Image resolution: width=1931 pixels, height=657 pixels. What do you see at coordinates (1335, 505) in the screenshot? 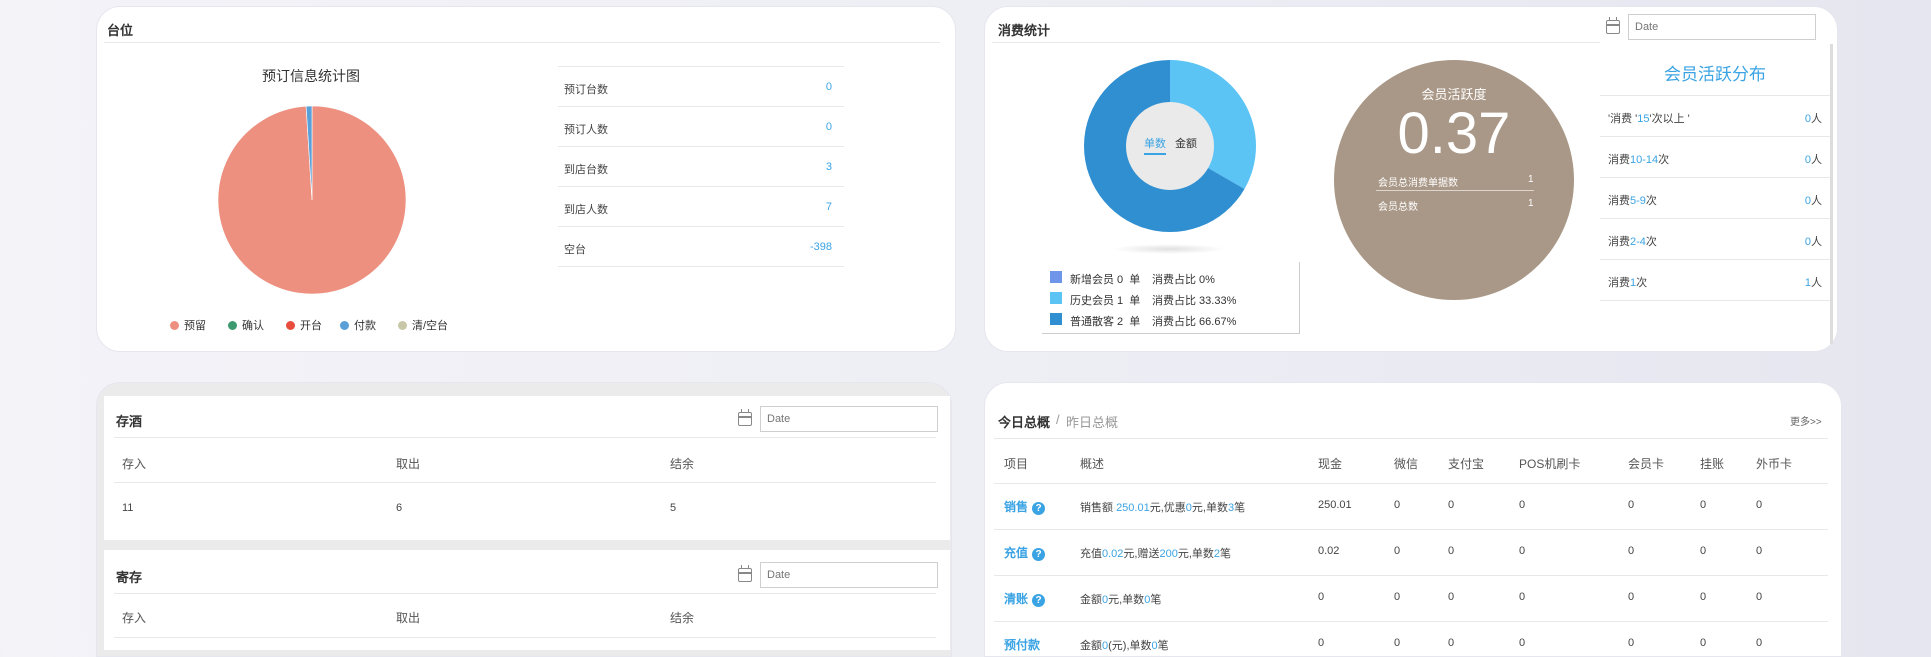
I see `summary-cell: 250.01` at bounding box center [1335, 505].